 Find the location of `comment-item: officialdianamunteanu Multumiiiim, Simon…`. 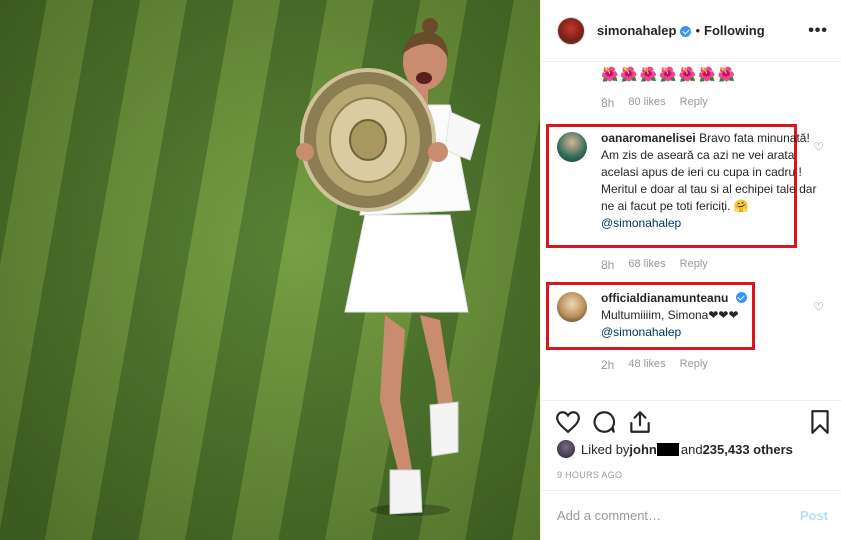

comment-item: officialdianamunteanu Multumiiiim, Simon… is located at coordinates (687, 315).